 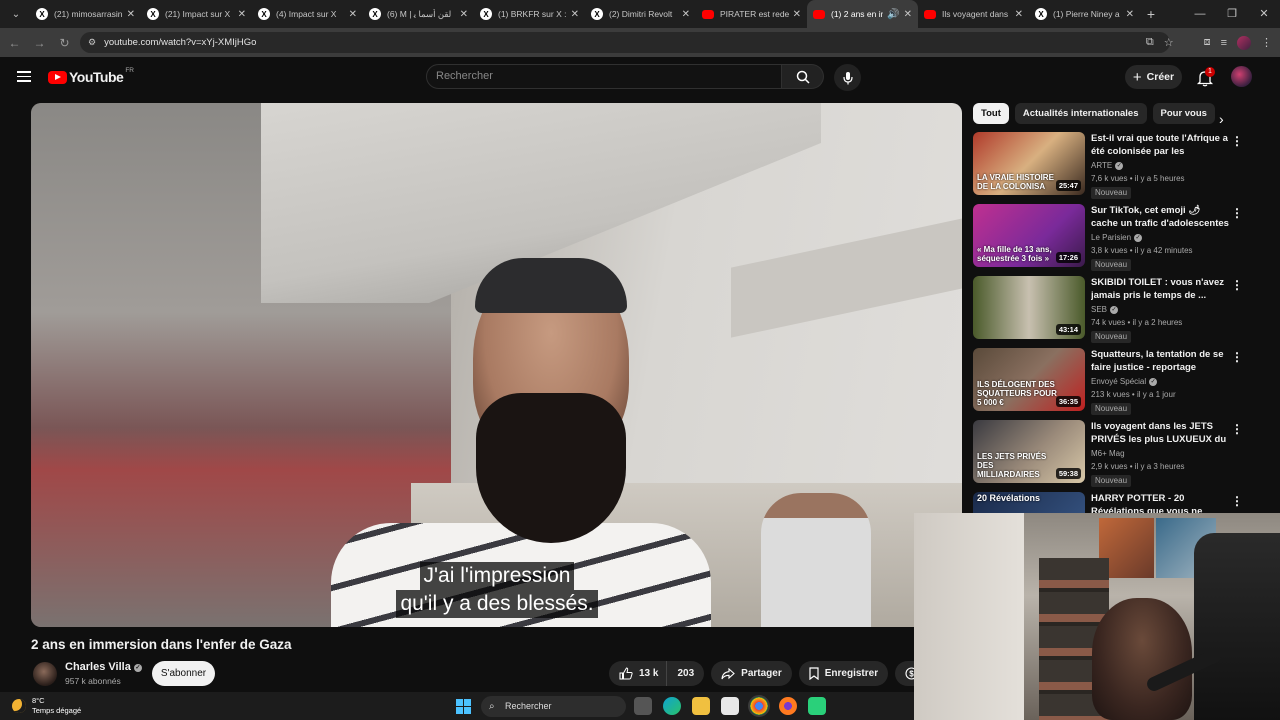 What do you see at coordinates (463, 706) in the screenshot?
I see `windows-start-icon` at bounding box center [463, 706].